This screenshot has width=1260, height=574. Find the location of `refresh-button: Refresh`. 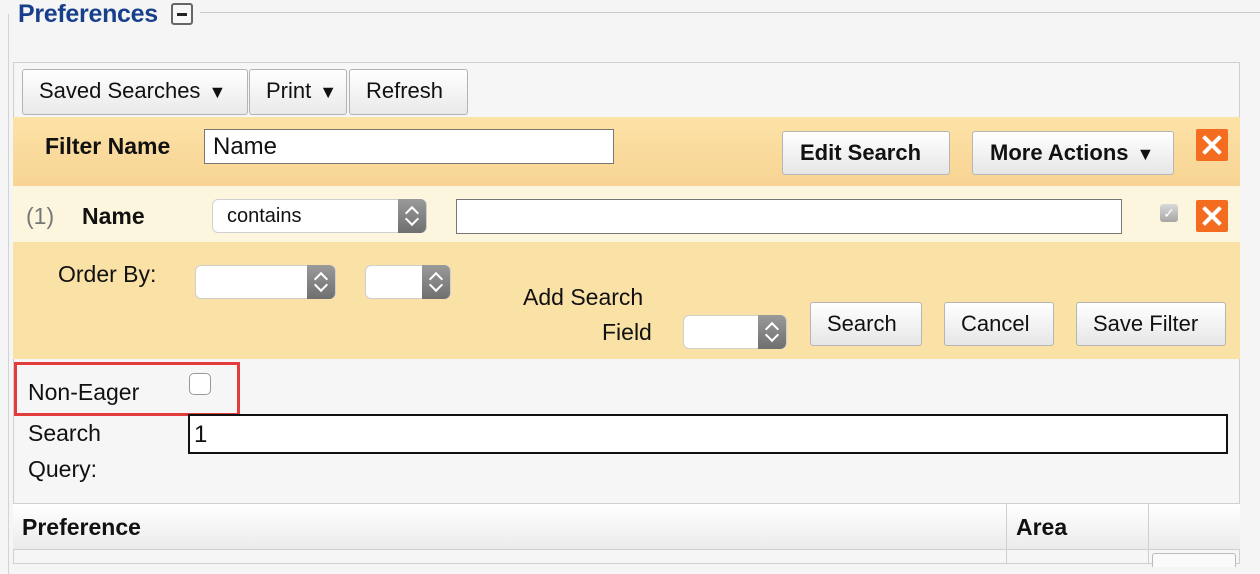

refresh-button: Refresh is located at coordinates (408, 92).